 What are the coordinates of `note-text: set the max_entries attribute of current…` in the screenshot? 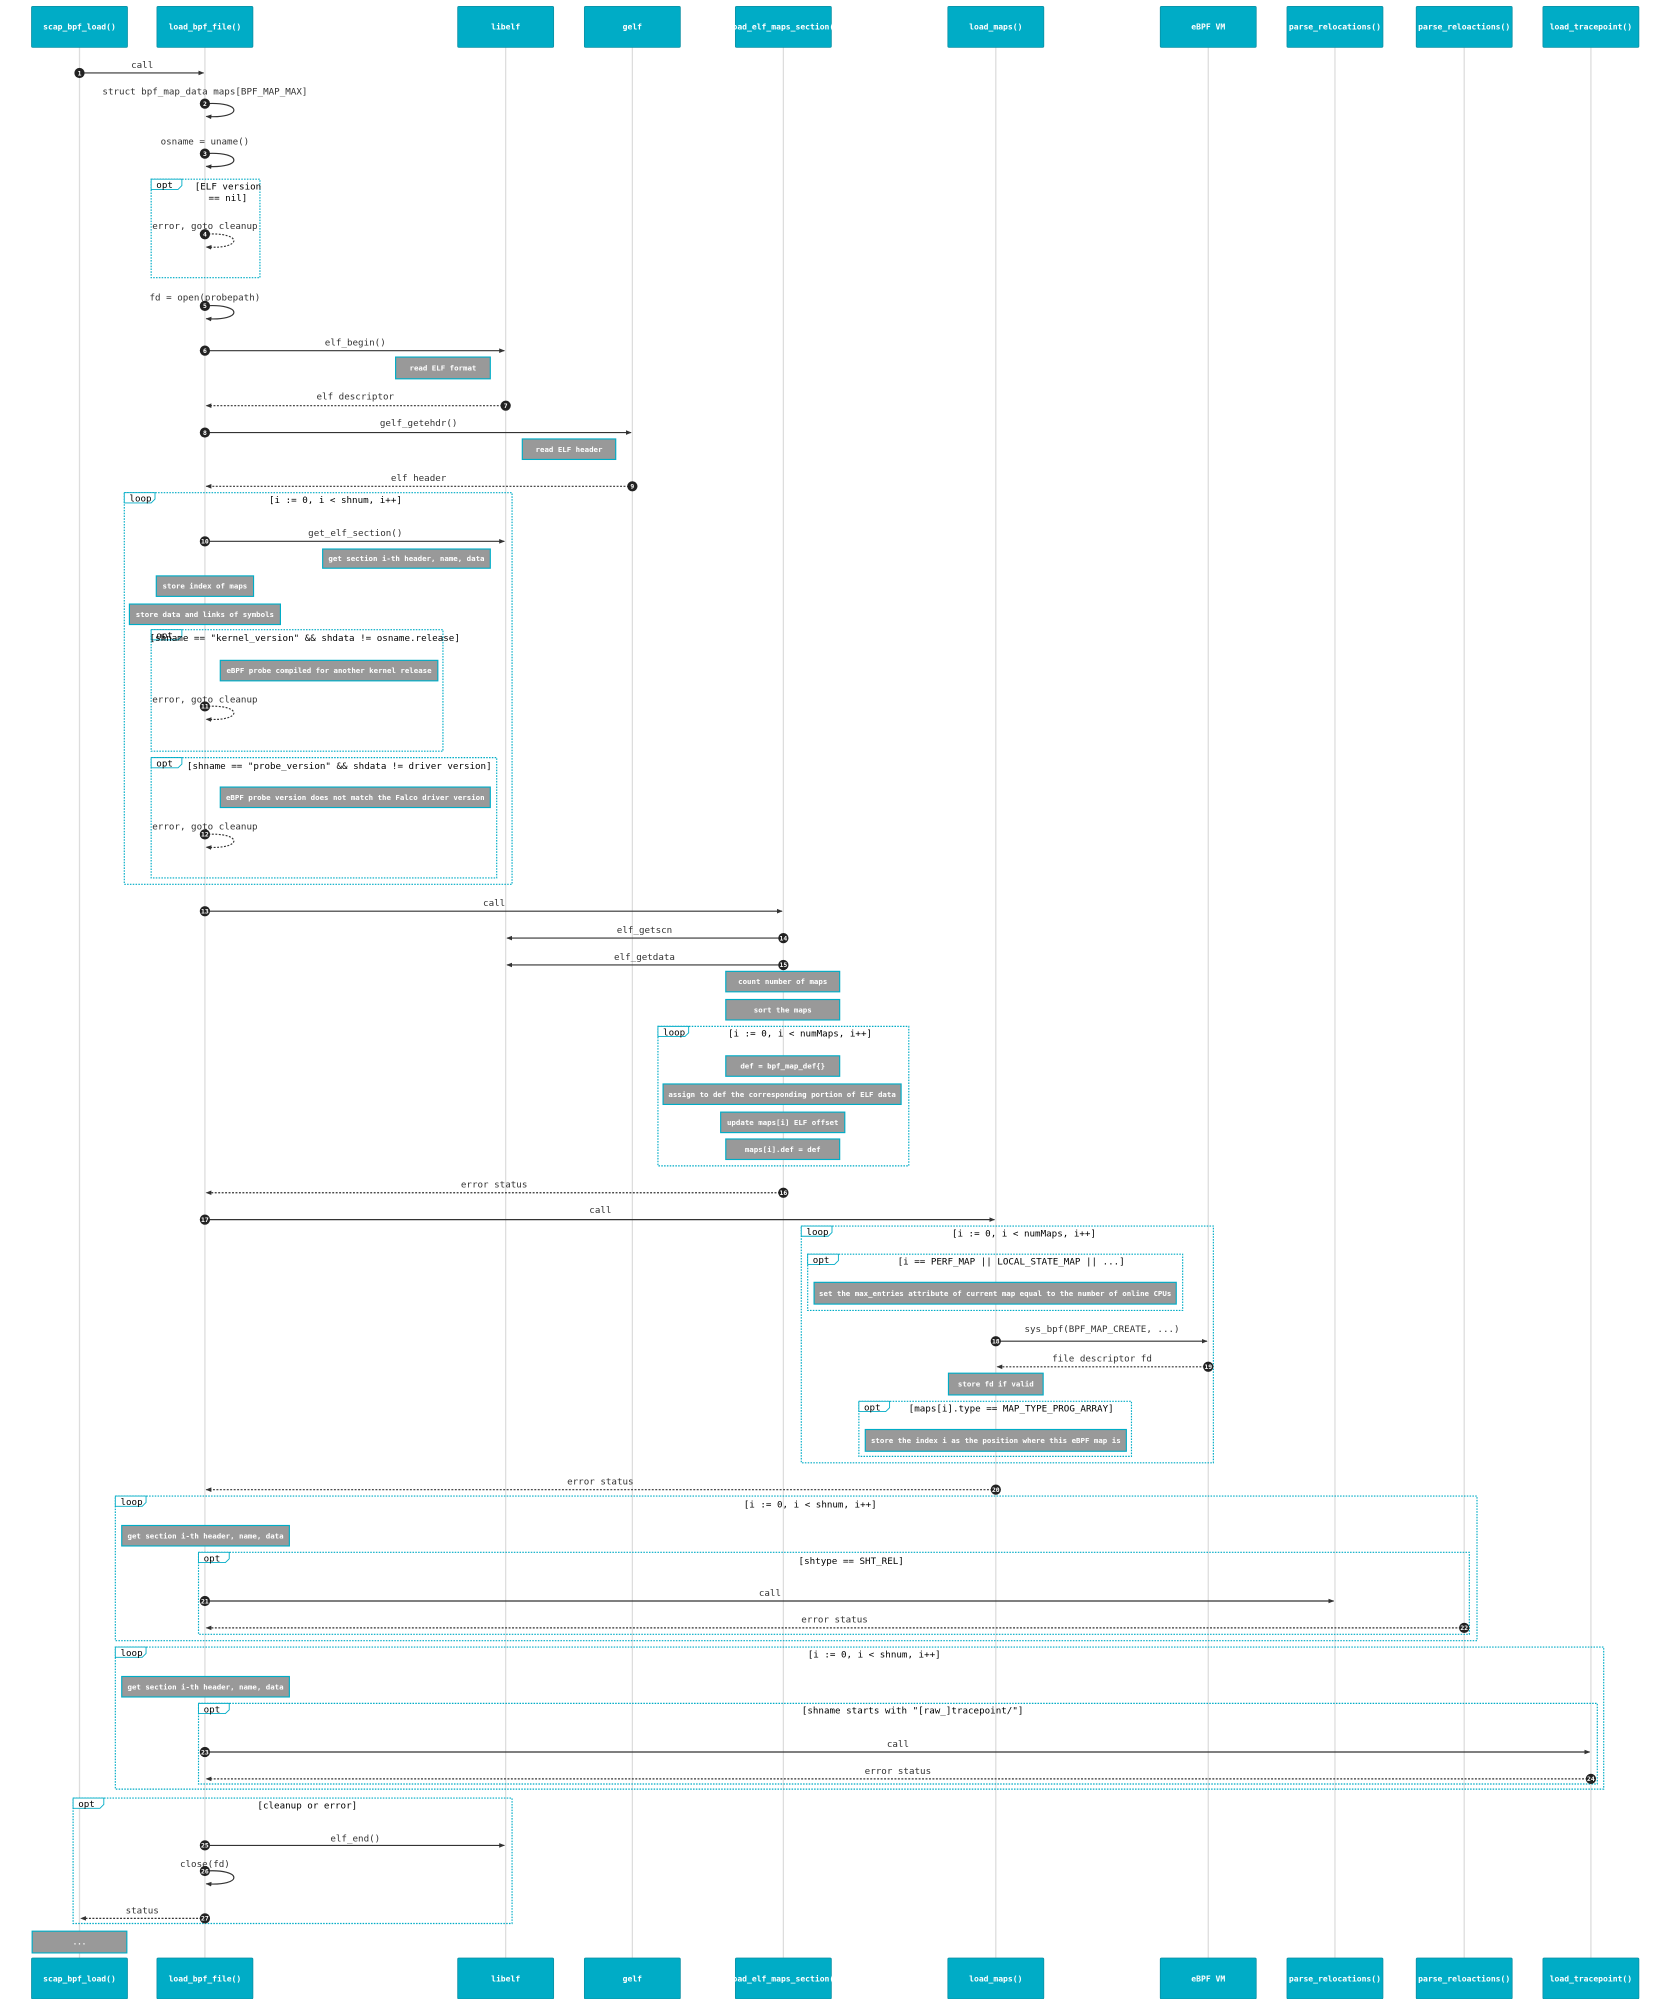 It's located at (995, 1293).